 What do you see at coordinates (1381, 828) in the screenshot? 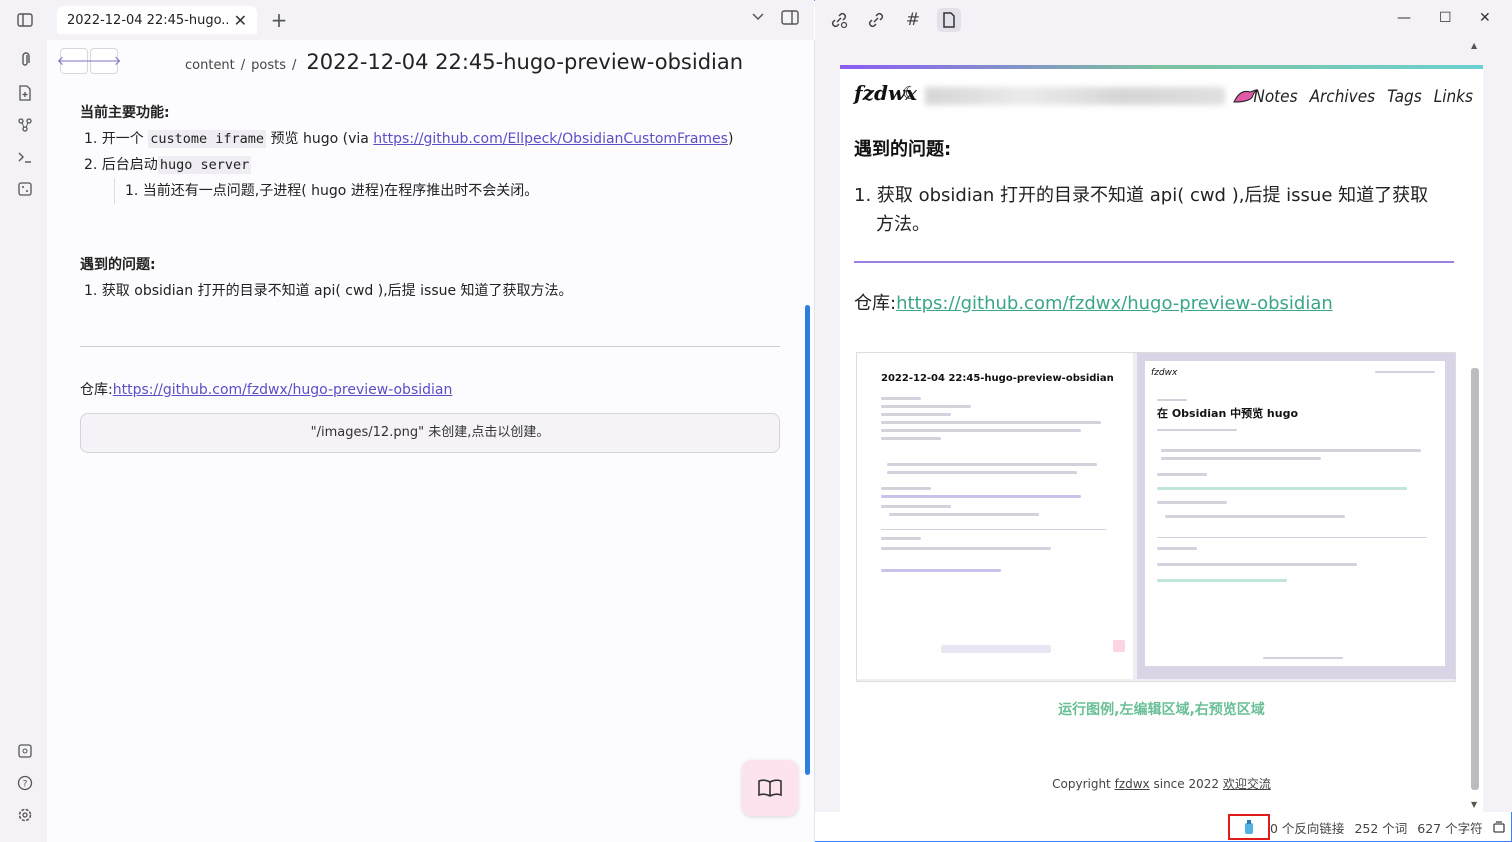
I see `word-count: 252 个词` at bounding box center [1381, 828].